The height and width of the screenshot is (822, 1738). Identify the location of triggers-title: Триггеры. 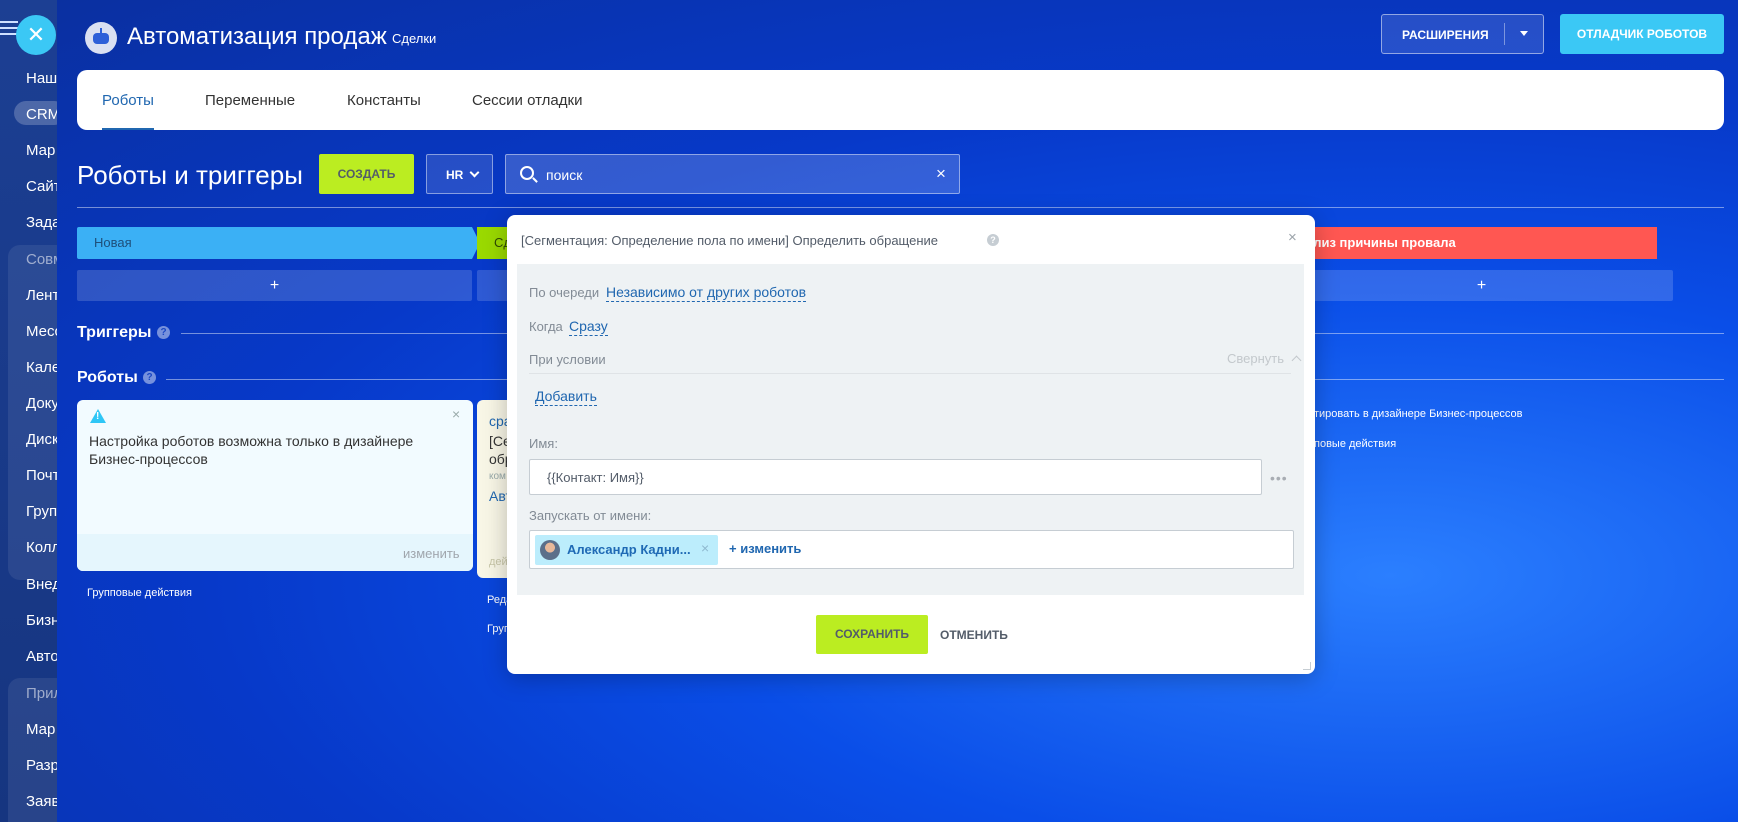
(114, 332).